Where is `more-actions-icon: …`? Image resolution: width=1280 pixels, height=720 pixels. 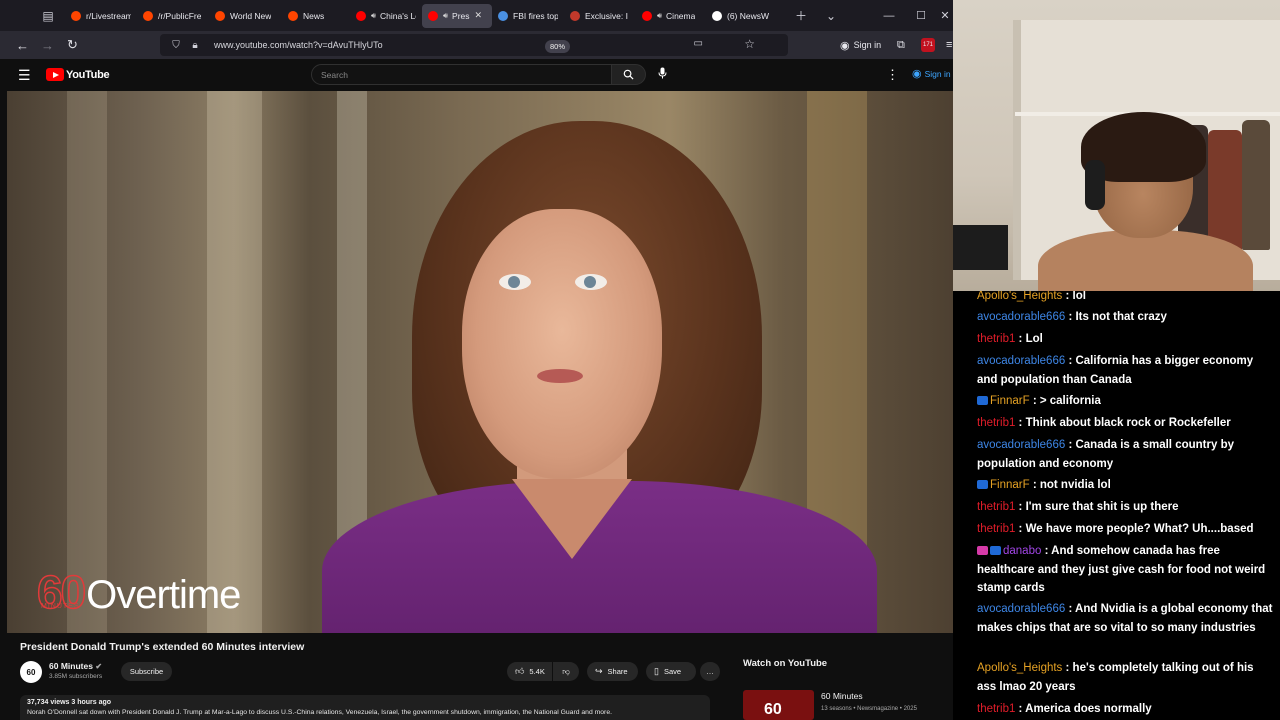
more-actions-icon: … is located at coordinates (710, 671).